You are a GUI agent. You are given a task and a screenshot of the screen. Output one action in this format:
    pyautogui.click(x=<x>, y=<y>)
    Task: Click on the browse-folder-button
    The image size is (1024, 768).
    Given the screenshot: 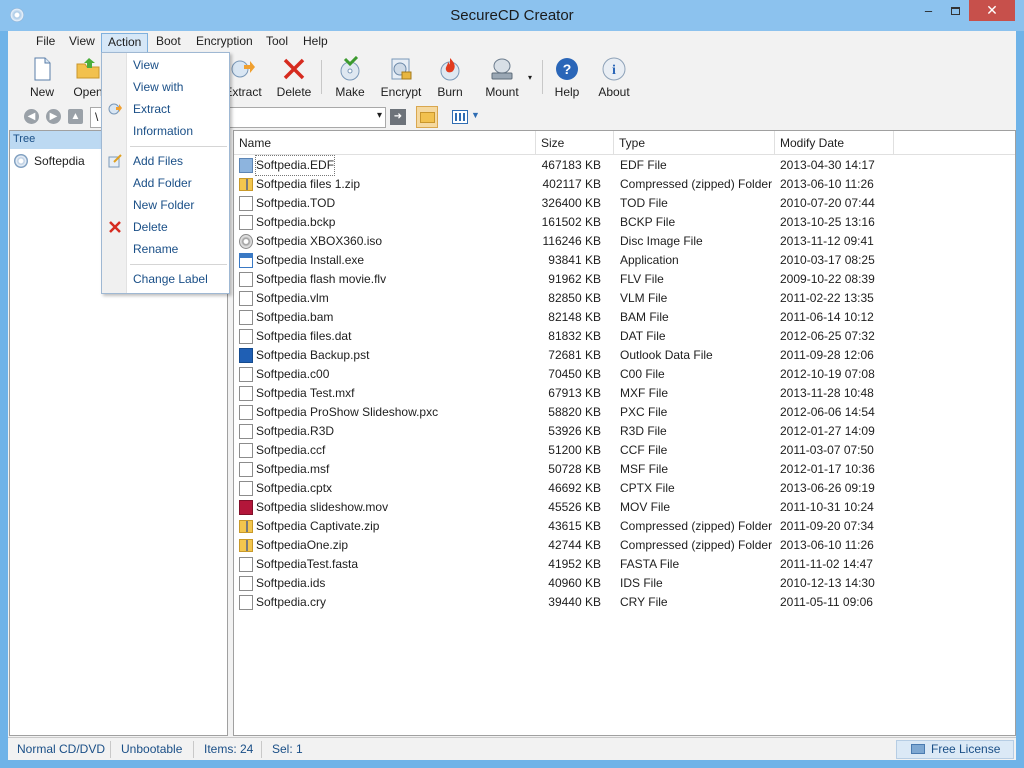 What is the action you would take?
    pyautogui.click(x=427, y=117)
    